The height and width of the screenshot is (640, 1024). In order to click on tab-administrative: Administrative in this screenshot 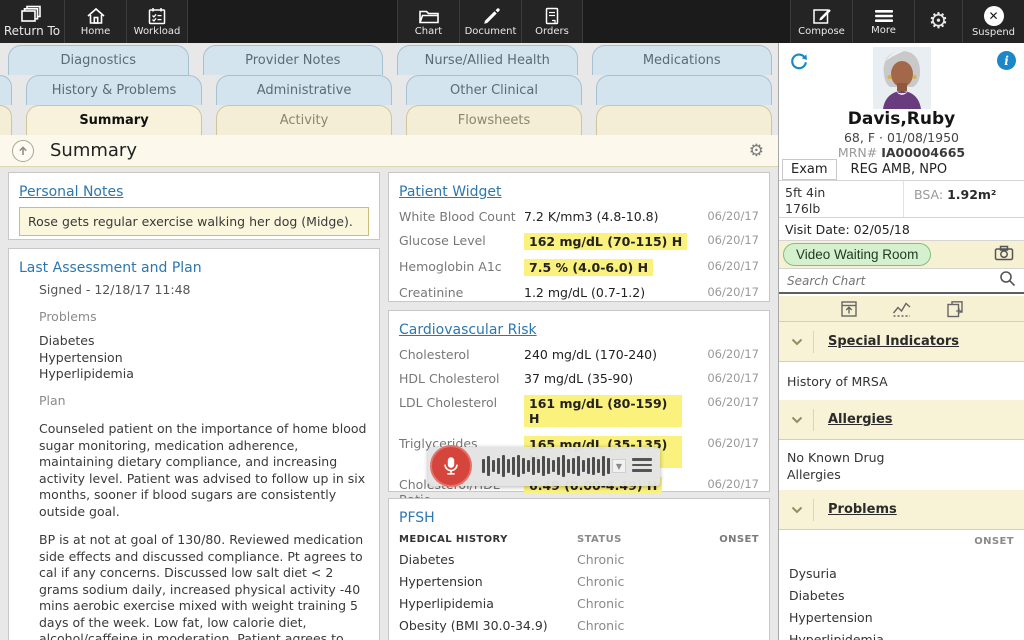, I will do `click(304, 90)`.